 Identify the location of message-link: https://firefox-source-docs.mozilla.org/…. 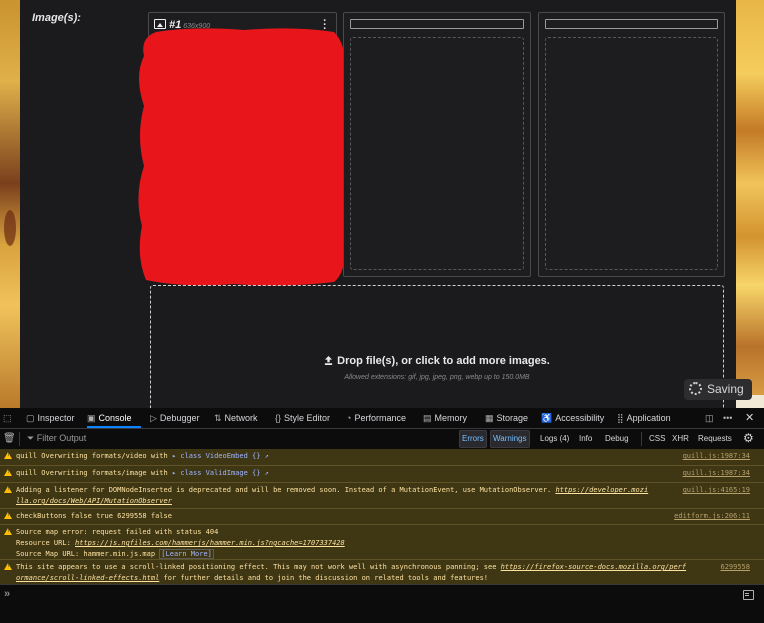
(593, 567).